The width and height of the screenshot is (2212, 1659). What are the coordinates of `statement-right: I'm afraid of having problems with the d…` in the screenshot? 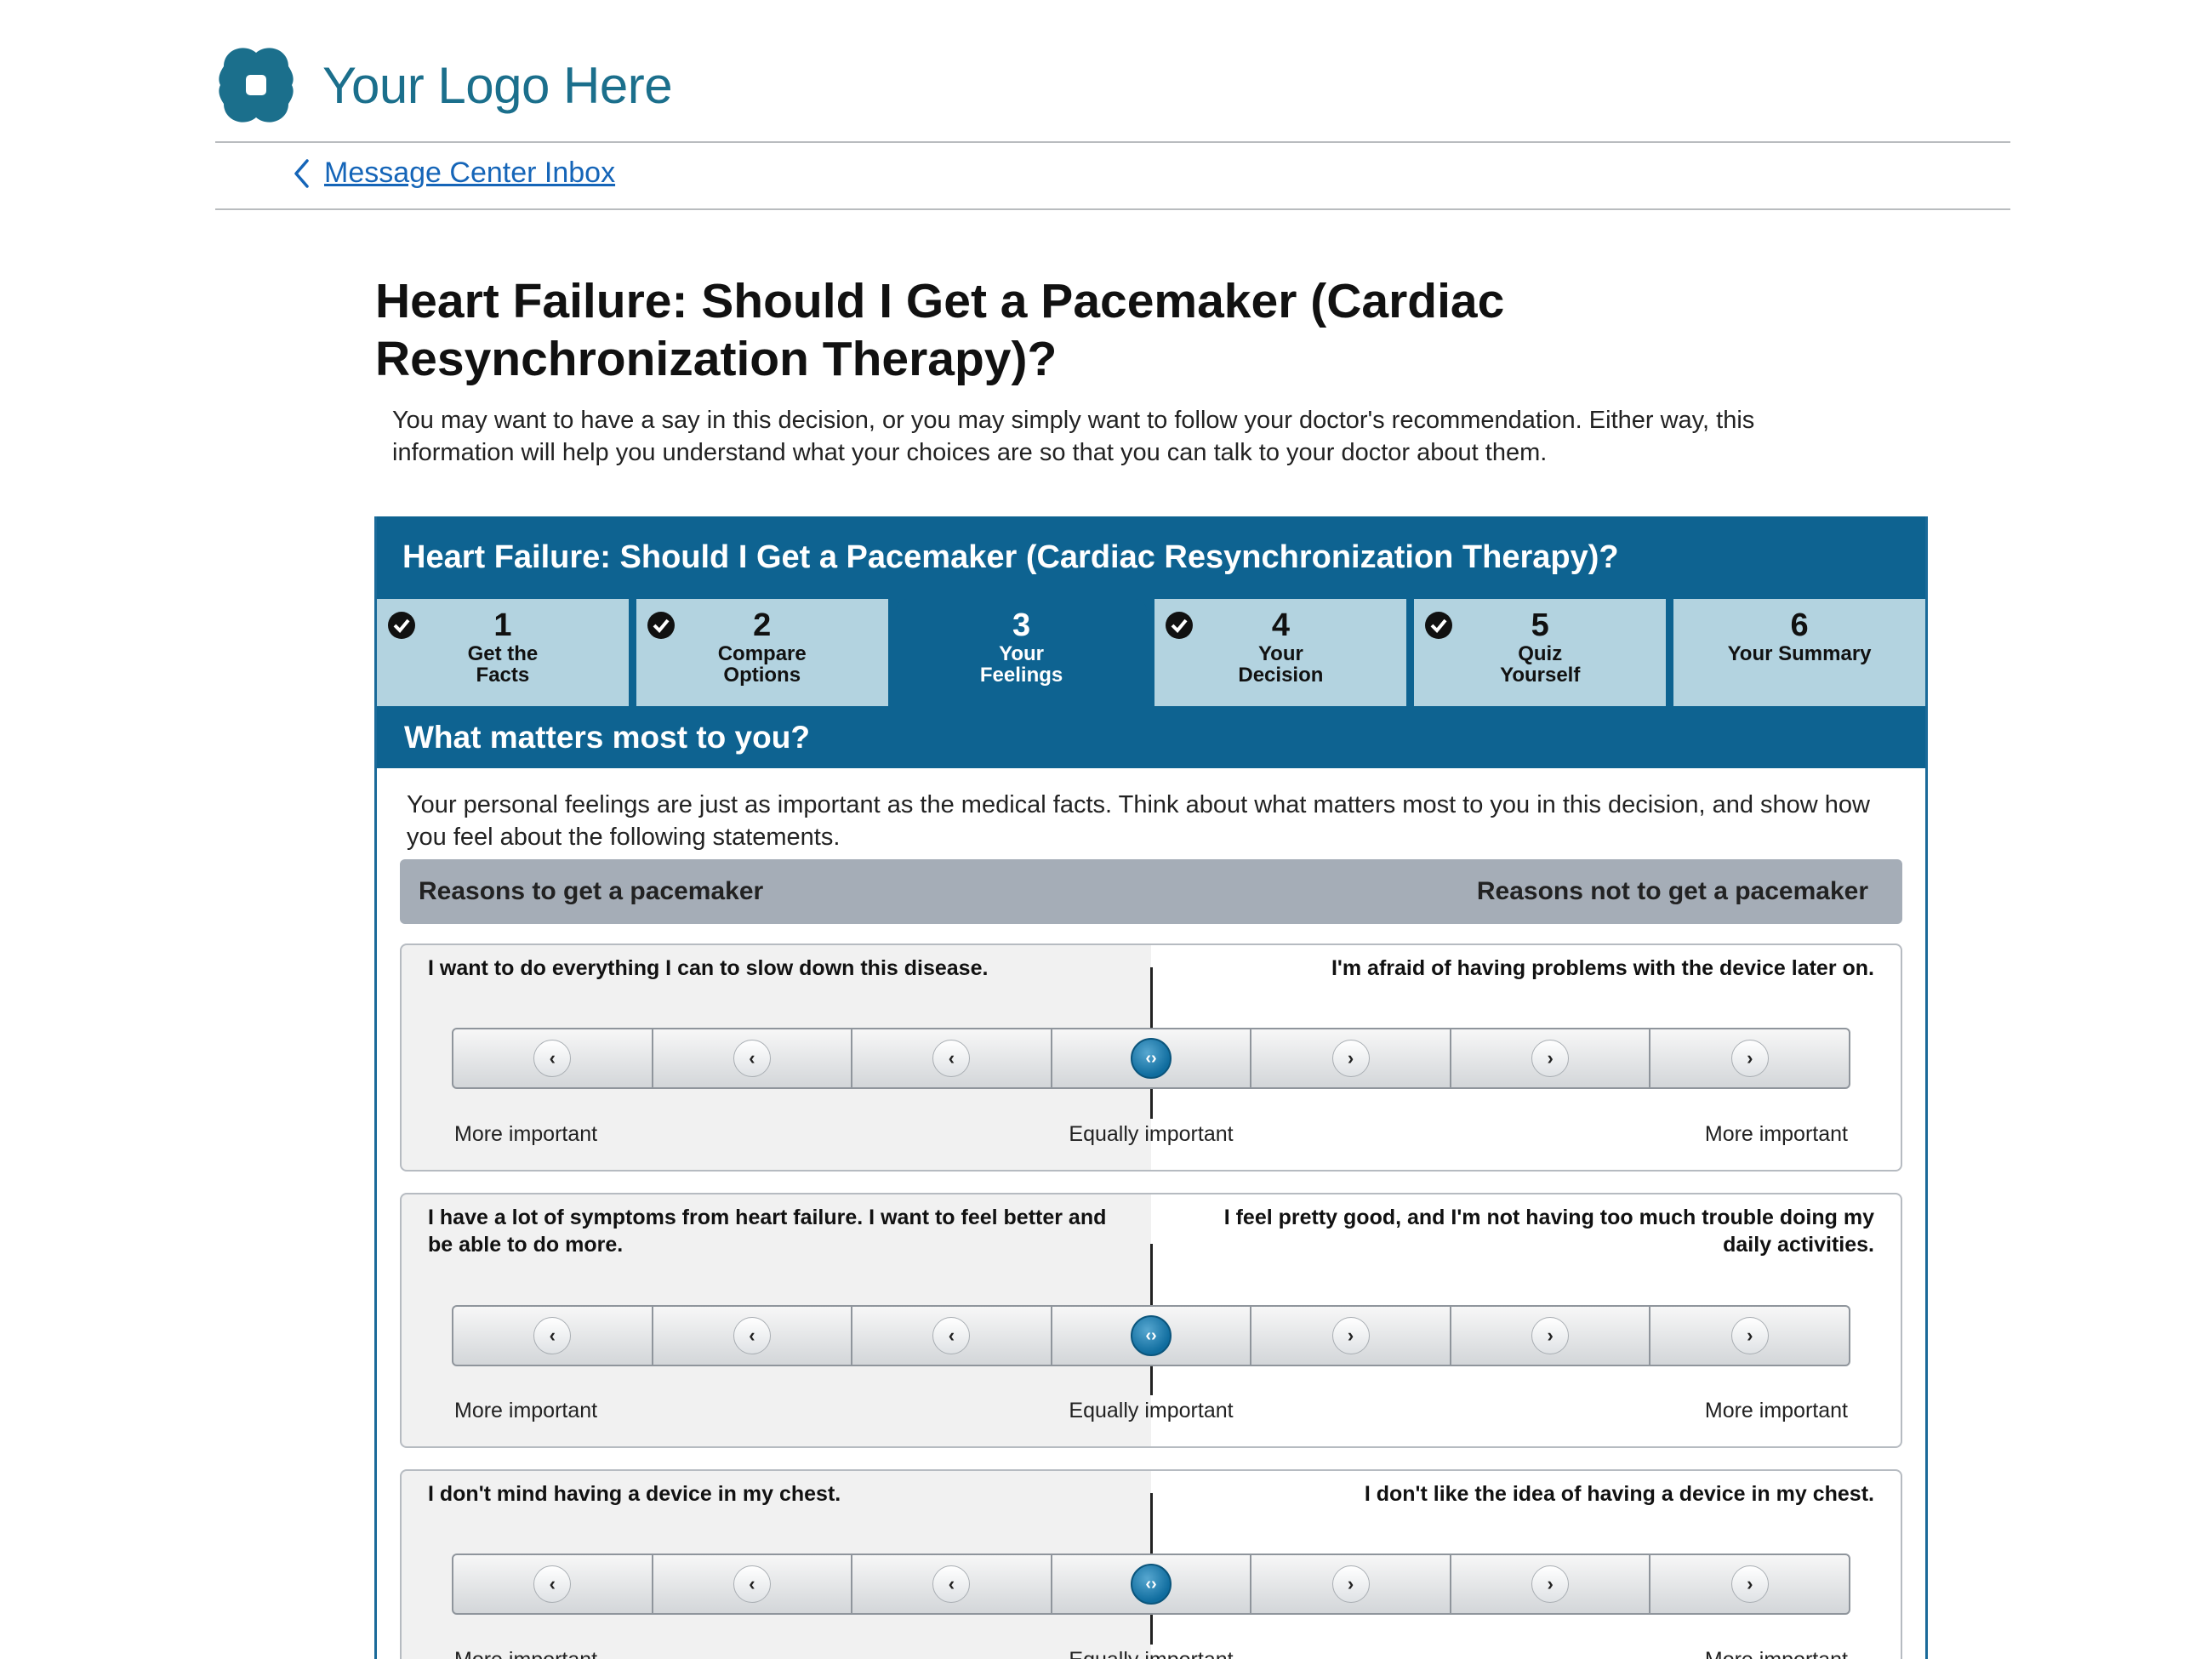 It's located at (1602, 968).